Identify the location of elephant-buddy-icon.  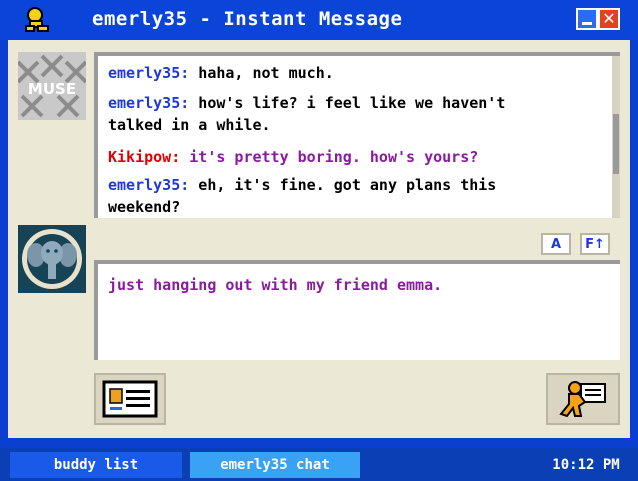
(52, 259).